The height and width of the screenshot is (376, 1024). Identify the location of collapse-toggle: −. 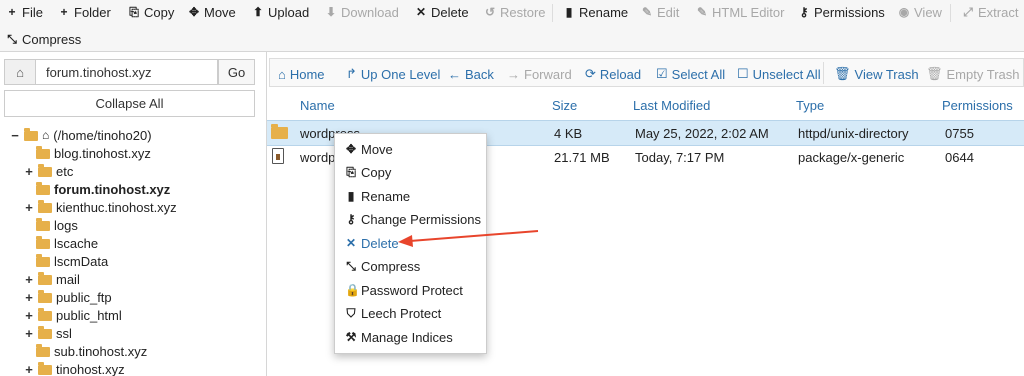
(15, 135).